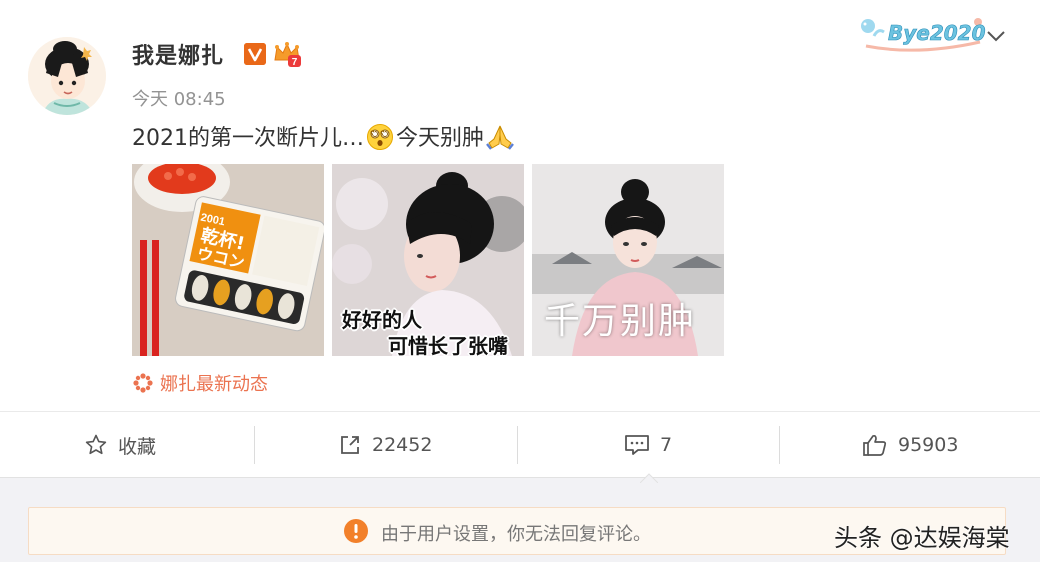 The width and height of the screenshot is (1040, 562). What do you see at coordinates (356, 531) in the screenshot?
I see `warning-icon` at bounding box center [356, 531].